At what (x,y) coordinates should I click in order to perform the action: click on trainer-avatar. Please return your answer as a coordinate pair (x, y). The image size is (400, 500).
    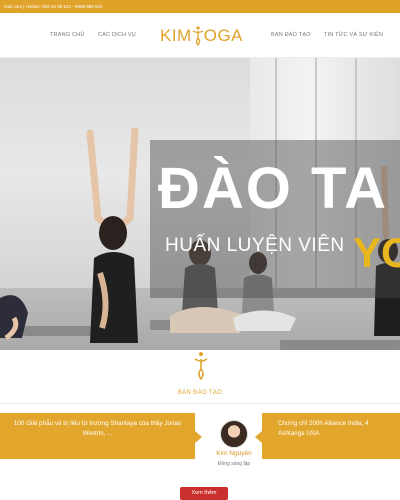
    Looking at the image, I should click on (234, 434).